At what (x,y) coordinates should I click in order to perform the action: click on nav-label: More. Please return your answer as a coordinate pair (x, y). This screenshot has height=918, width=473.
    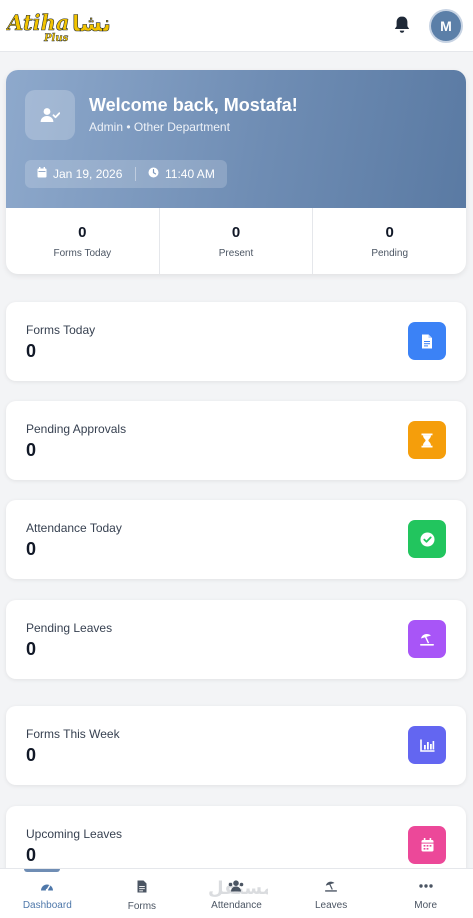
    Looking at the image, I should click on (426, 905).